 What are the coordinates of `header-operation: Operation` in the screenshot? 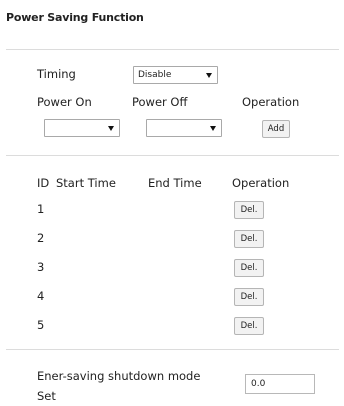 It's located at (261, 183).